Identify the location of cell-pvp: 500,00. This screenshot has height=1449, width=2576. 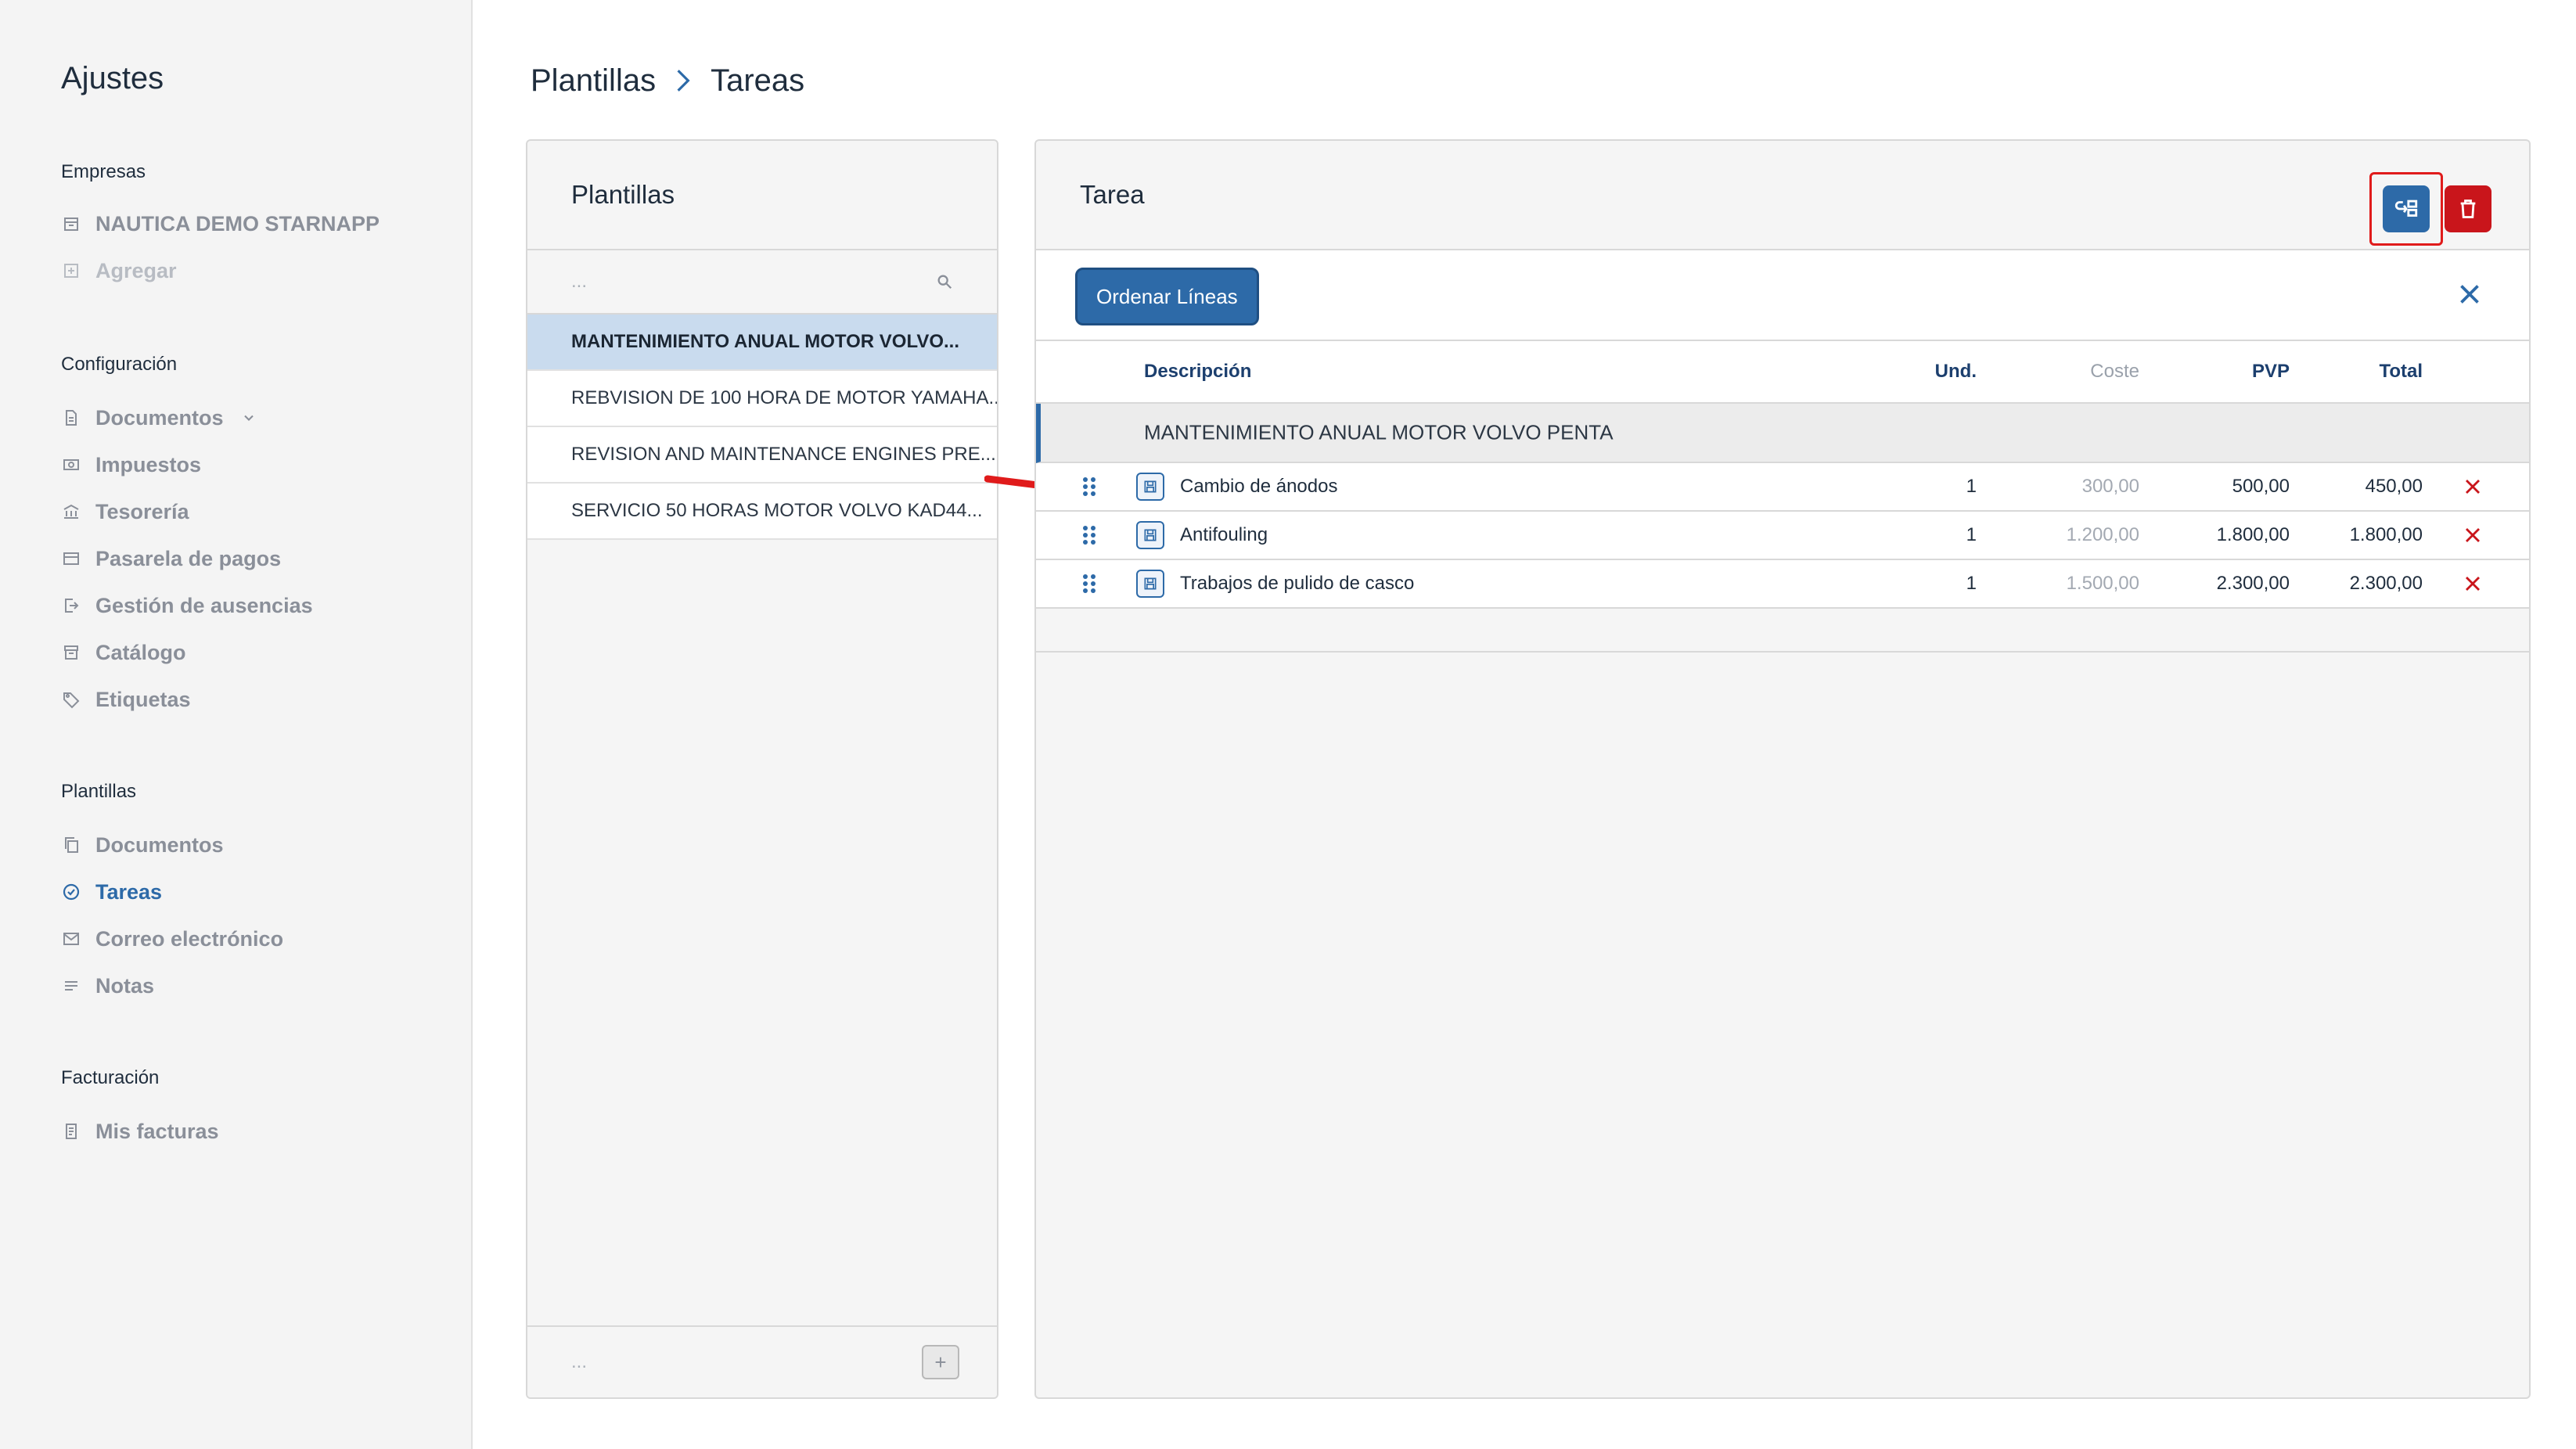
(2261, 486).